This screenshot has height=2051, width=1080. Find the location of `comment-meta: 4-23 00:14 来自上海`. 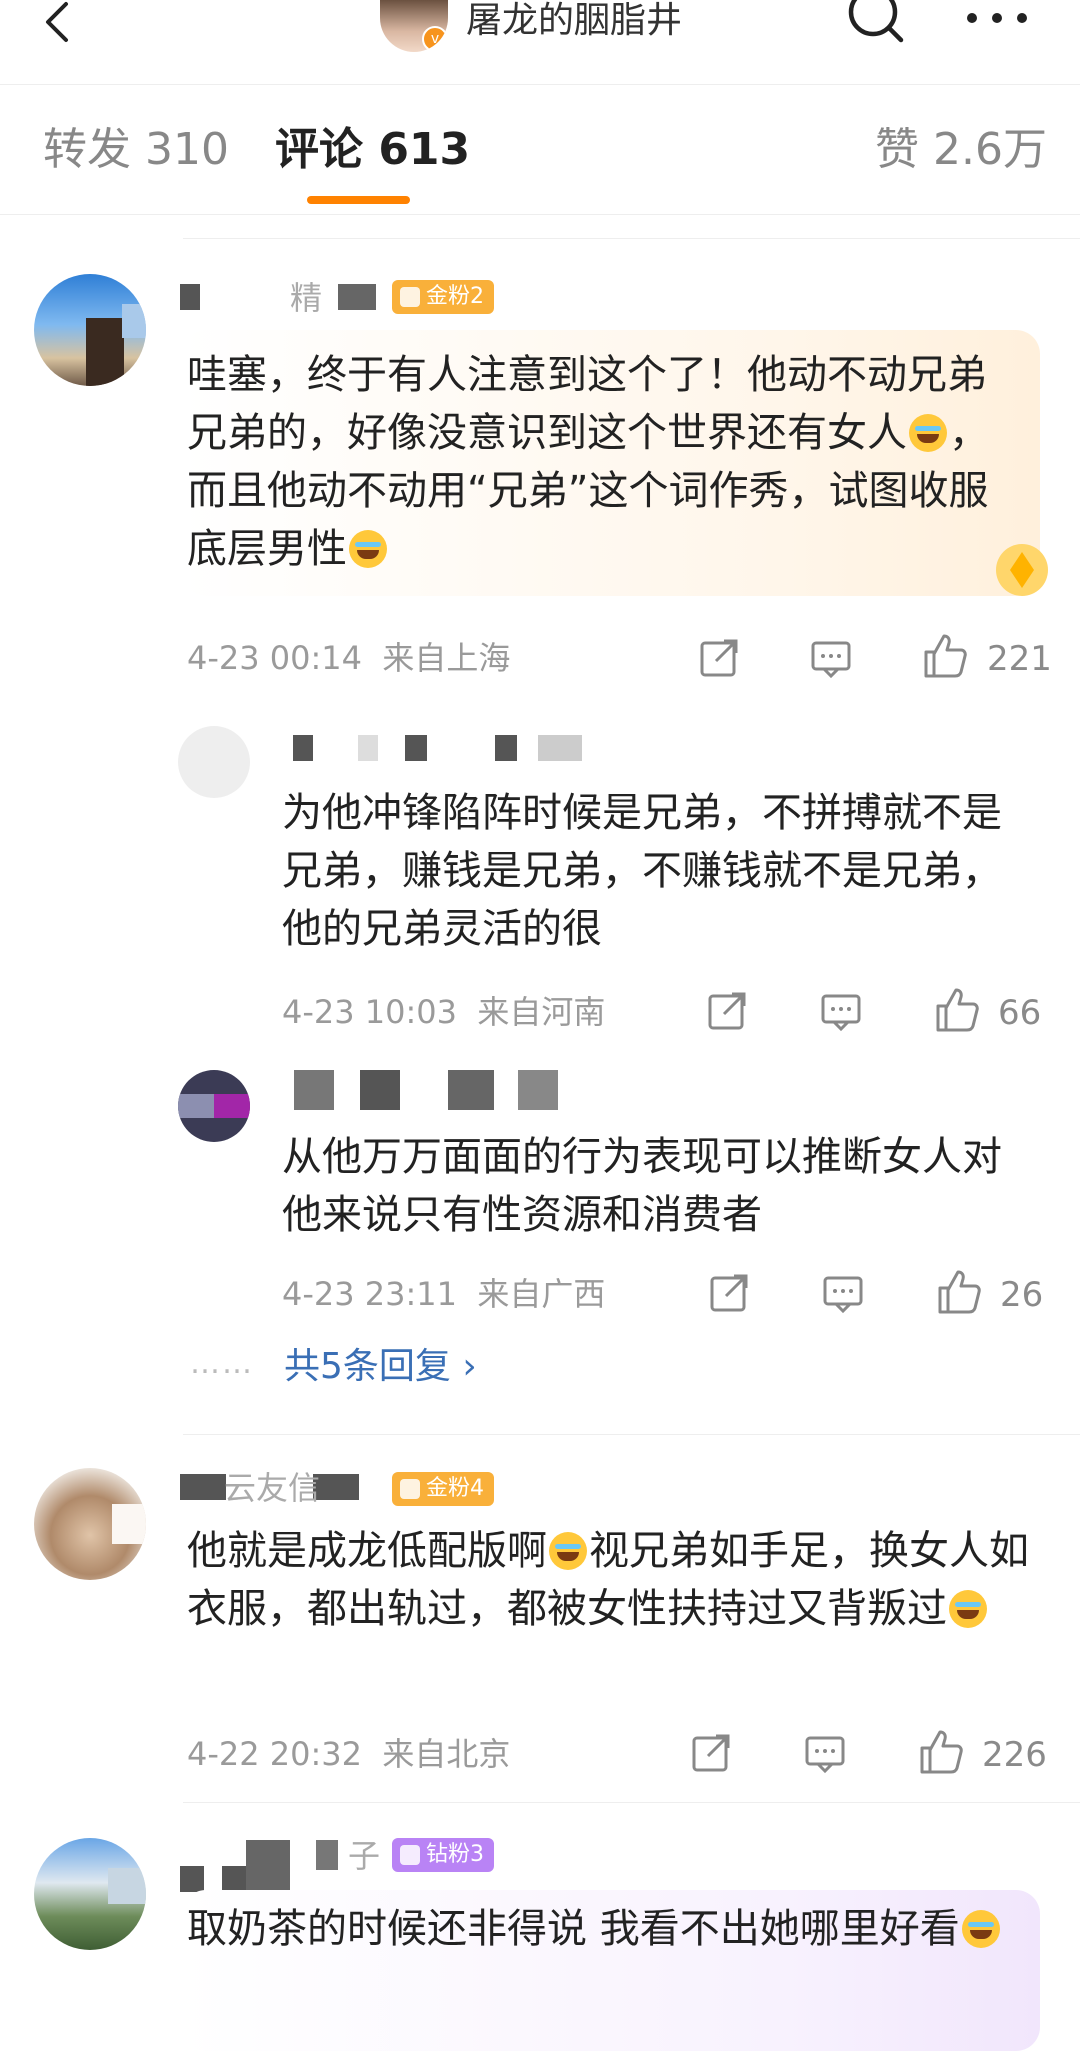

comment-meta: 4-23 00:14 来自上海 is located at coordinates (348, 658).